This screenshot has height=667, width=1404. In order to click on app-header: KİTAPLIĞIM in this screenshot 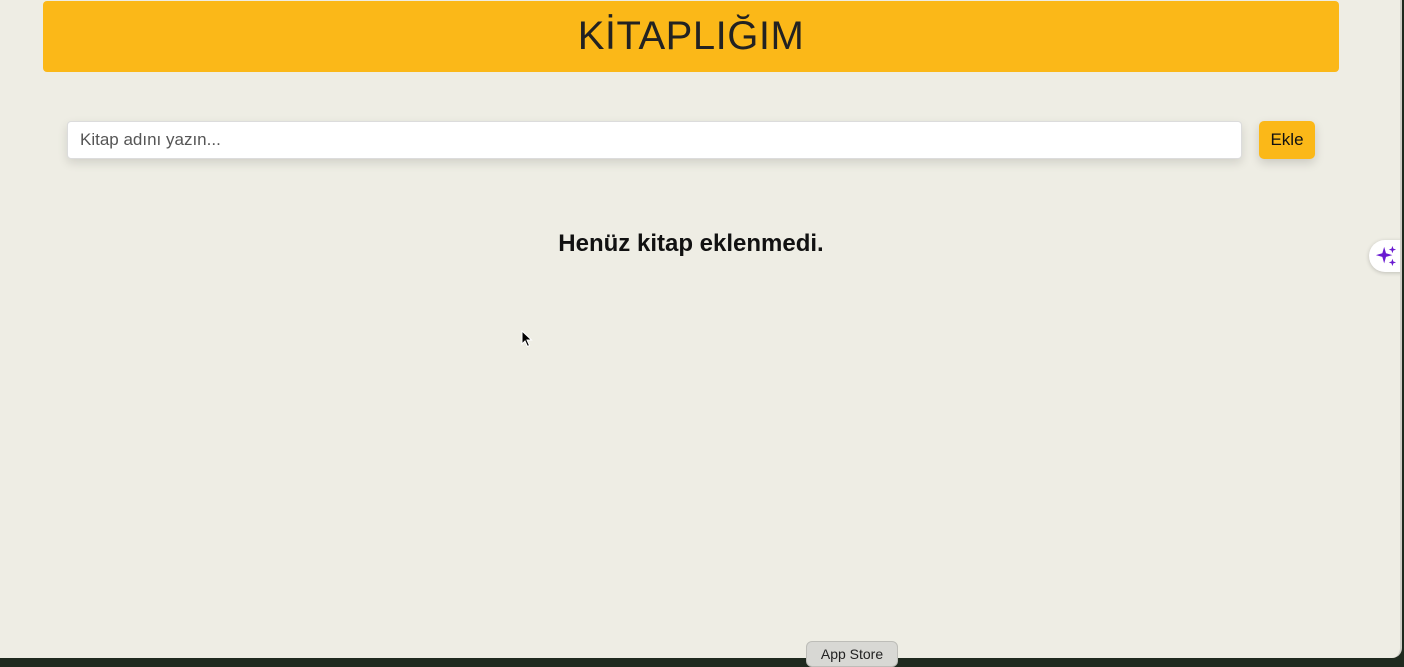, I will do `click(691, 36)`.